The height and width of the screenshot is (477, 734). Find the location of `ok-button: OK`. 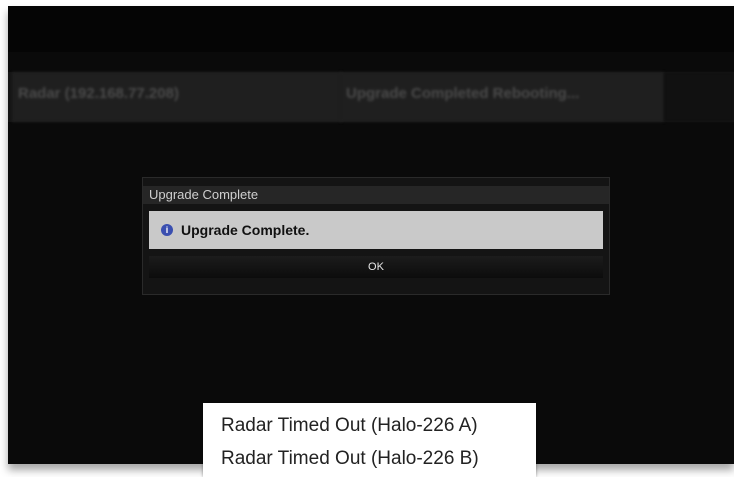

ok-button: OK is located at coordinates (376, 267).